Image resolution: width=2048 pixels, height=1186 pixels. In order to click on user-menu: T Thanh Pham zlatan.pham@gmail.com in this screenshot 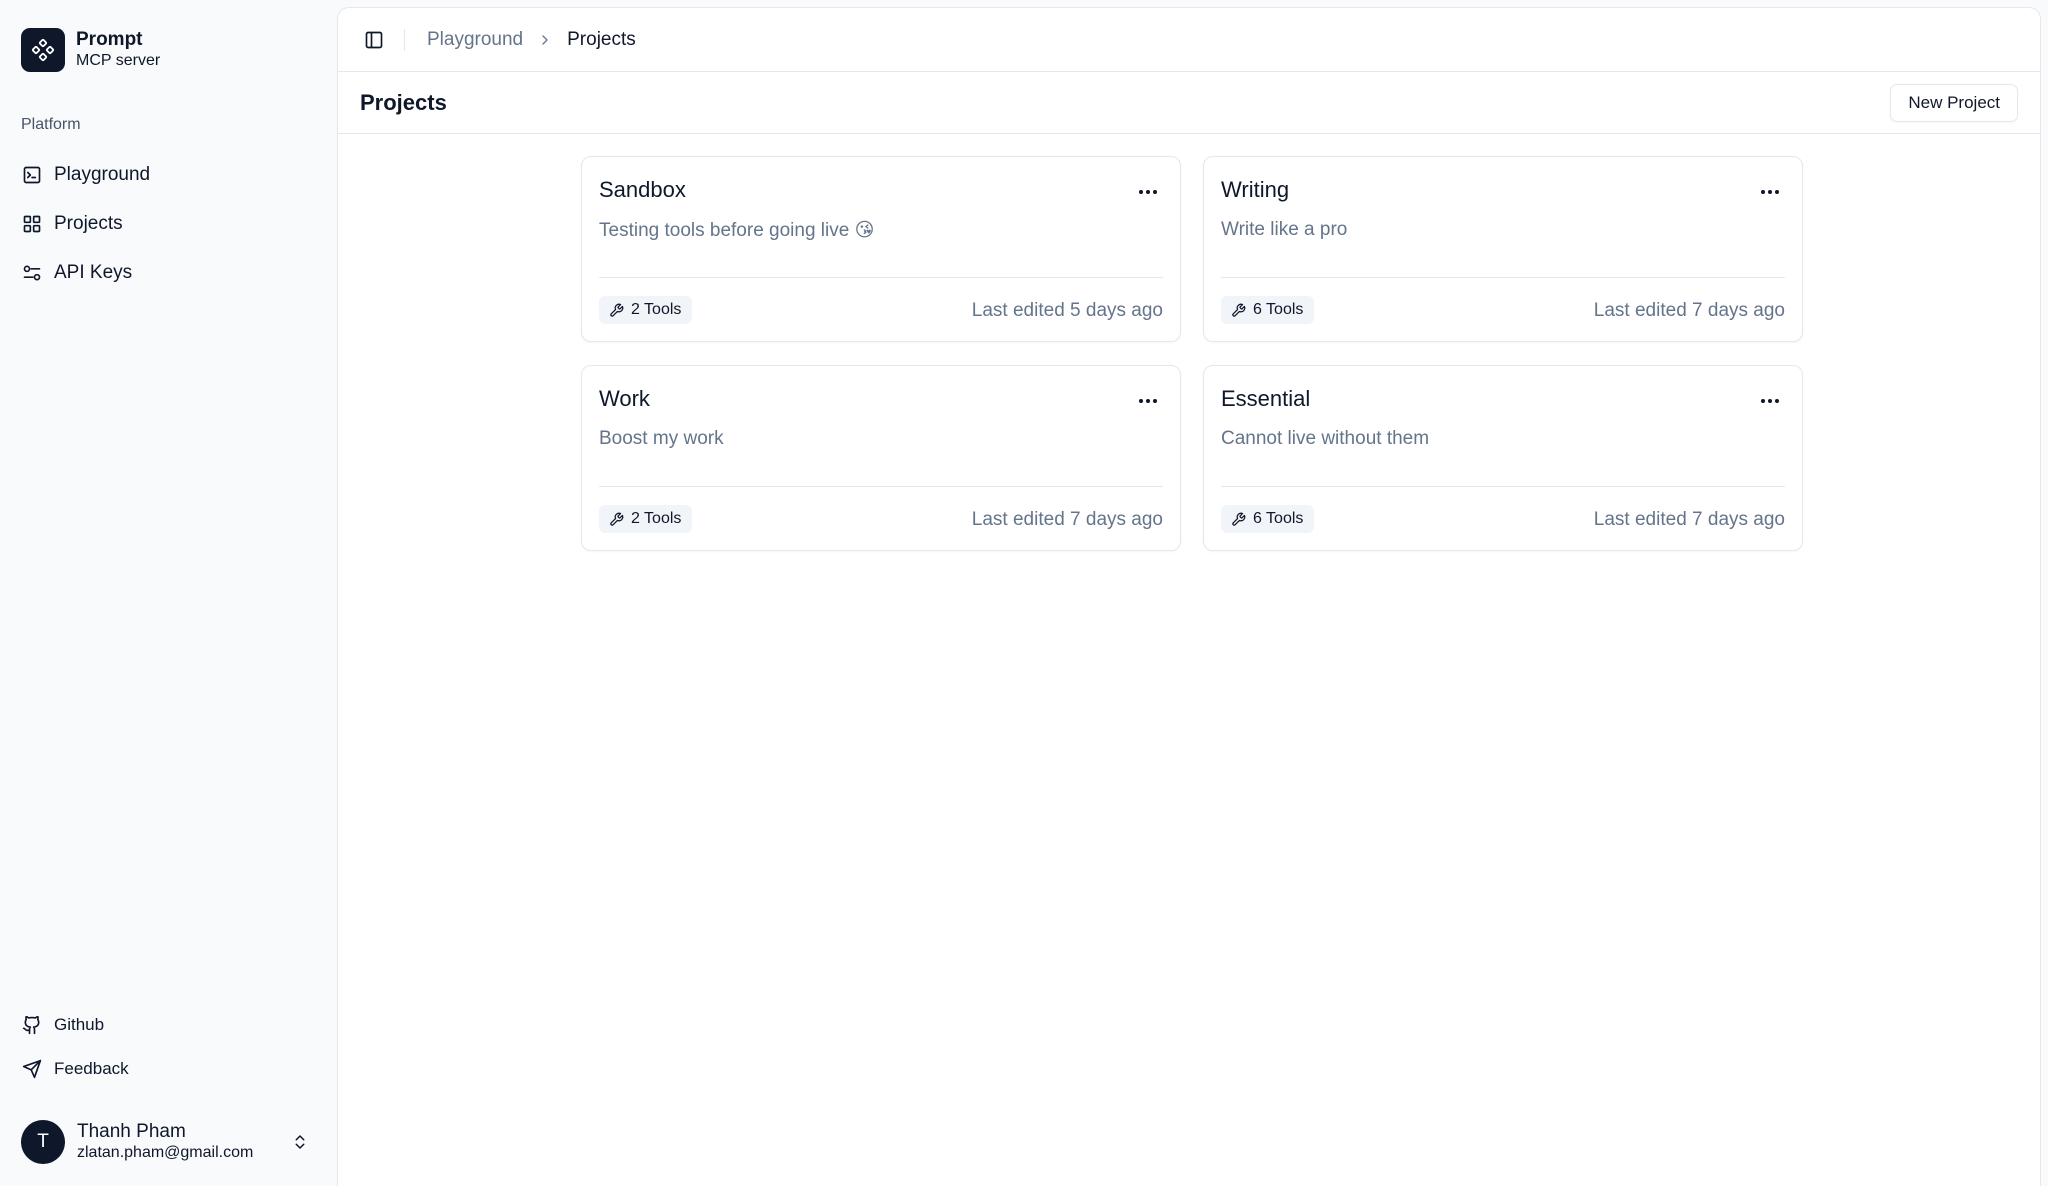, I will do `click(166, 1142)`.